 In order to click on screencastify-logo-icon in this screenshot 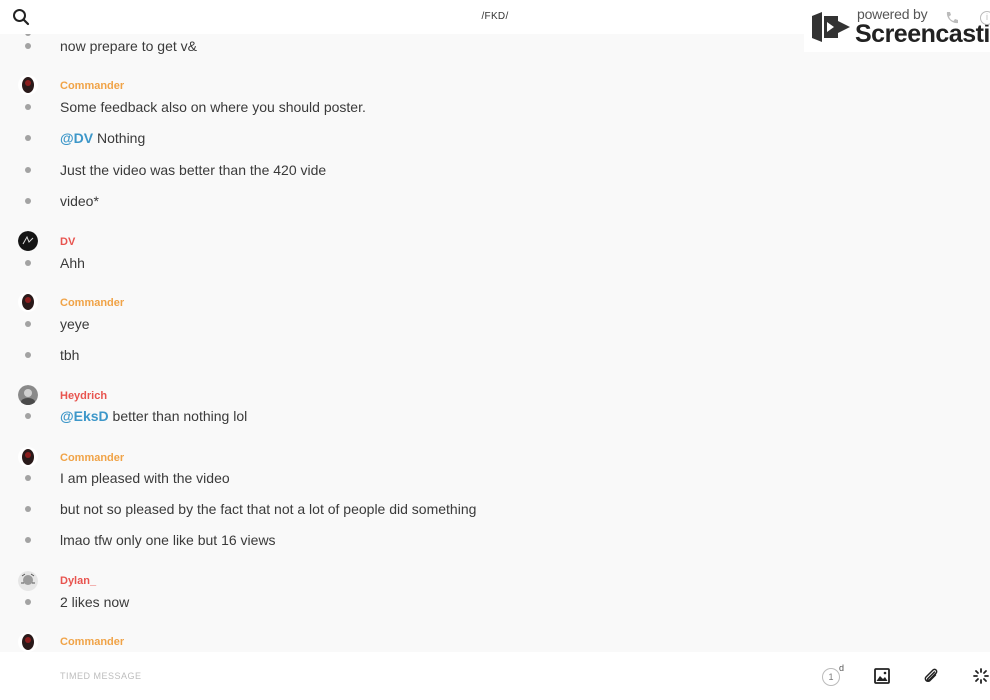, I will do `click(831, 27)`.